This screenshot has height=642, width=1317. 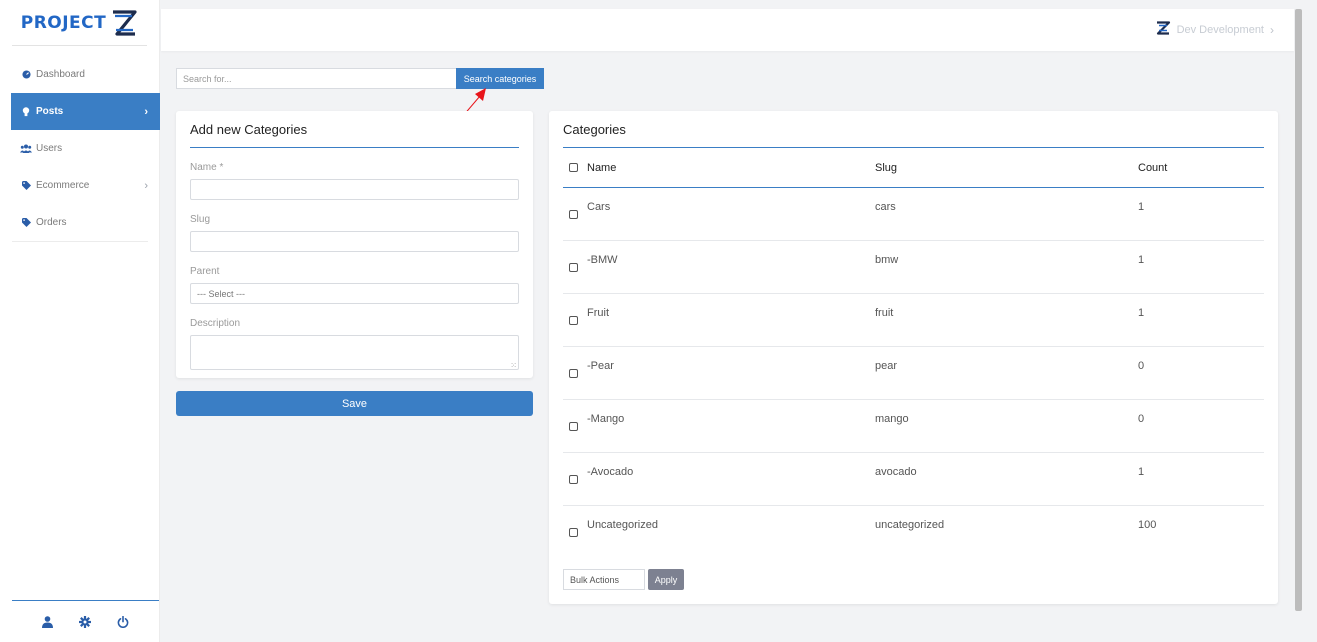 I want to click on nav-divider, so click(x=80, y=241).